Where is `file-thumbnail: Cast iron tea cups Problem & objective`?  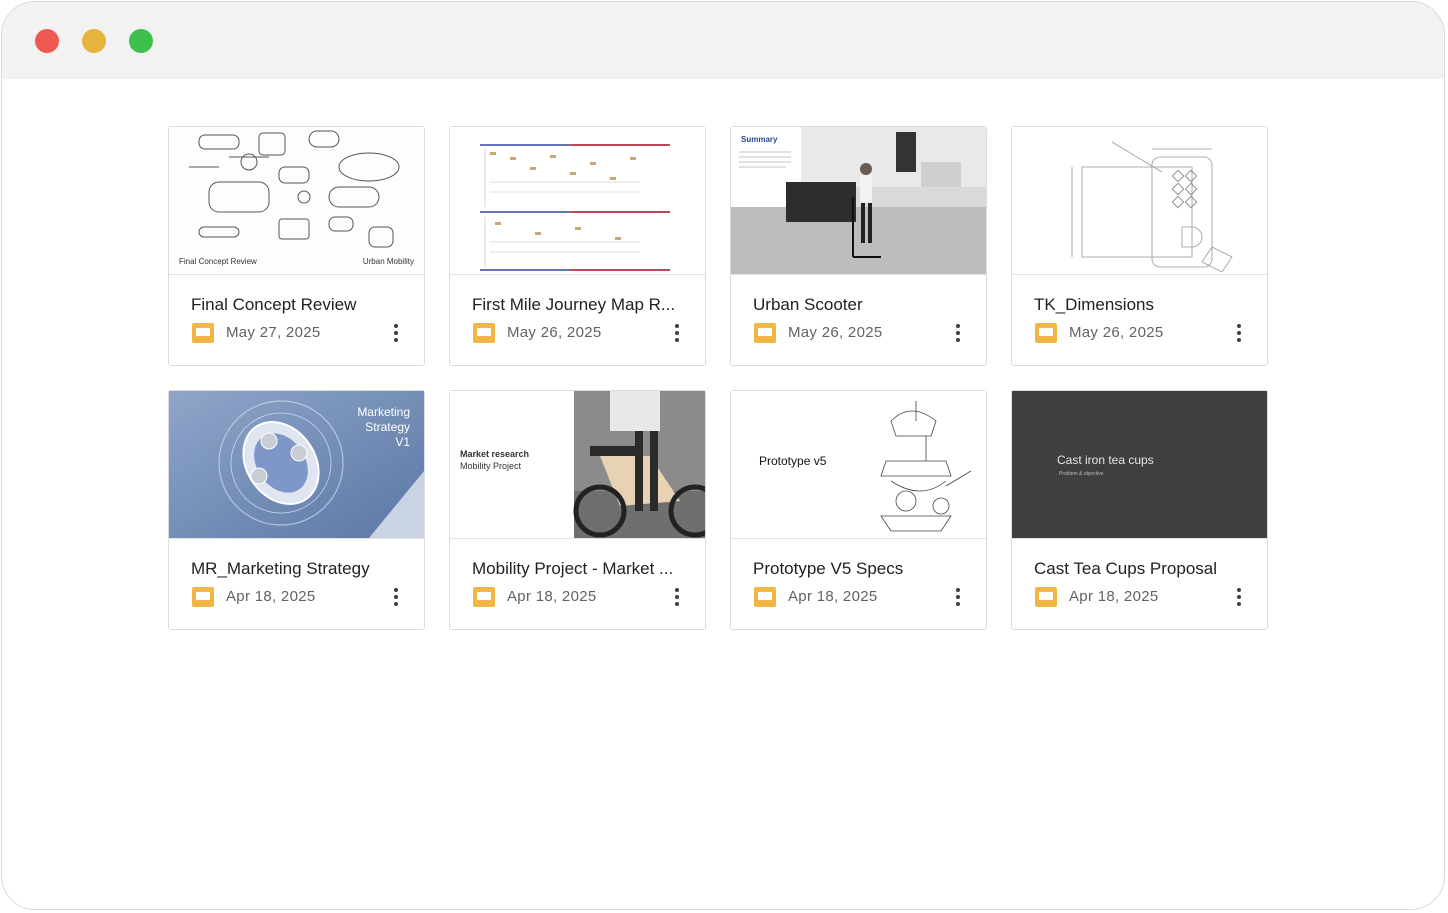
file-thumbnail: Cast iron tea cups Problem & objective is located at coordinates (1139, 465).